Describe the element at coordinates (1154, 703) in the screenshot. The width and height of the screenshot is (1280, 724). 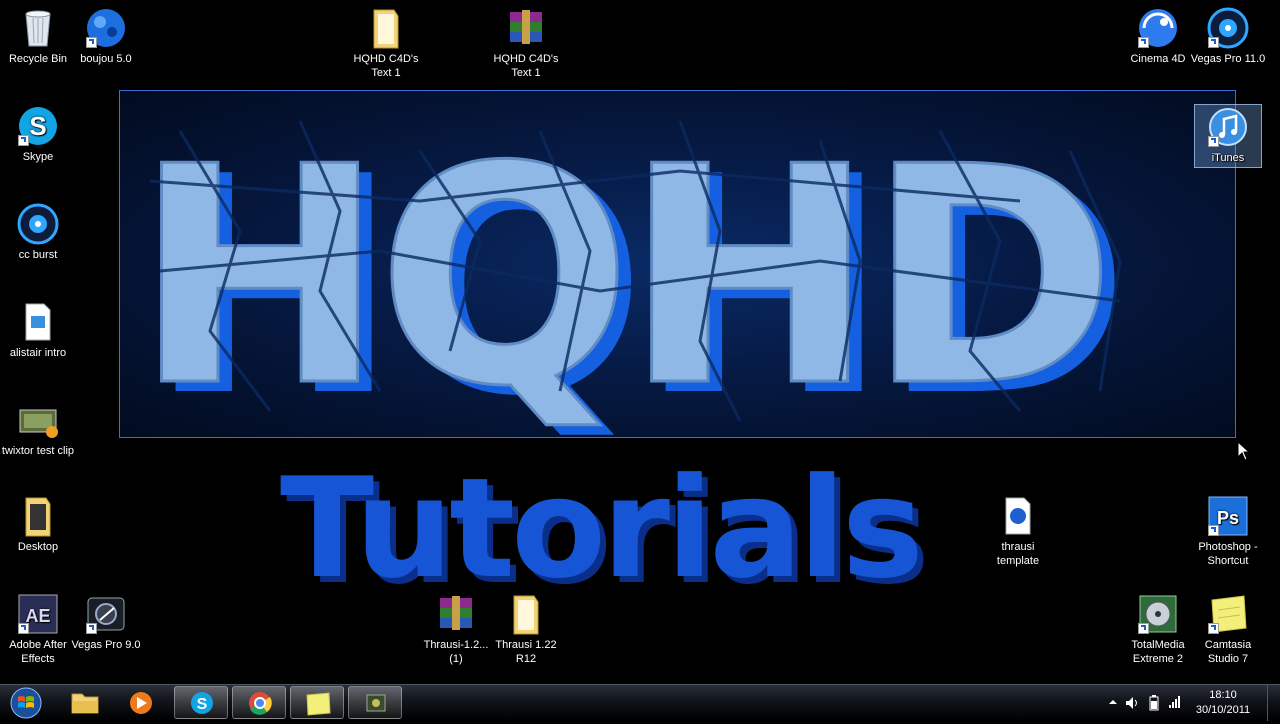
I see `battery-icon` at that location.